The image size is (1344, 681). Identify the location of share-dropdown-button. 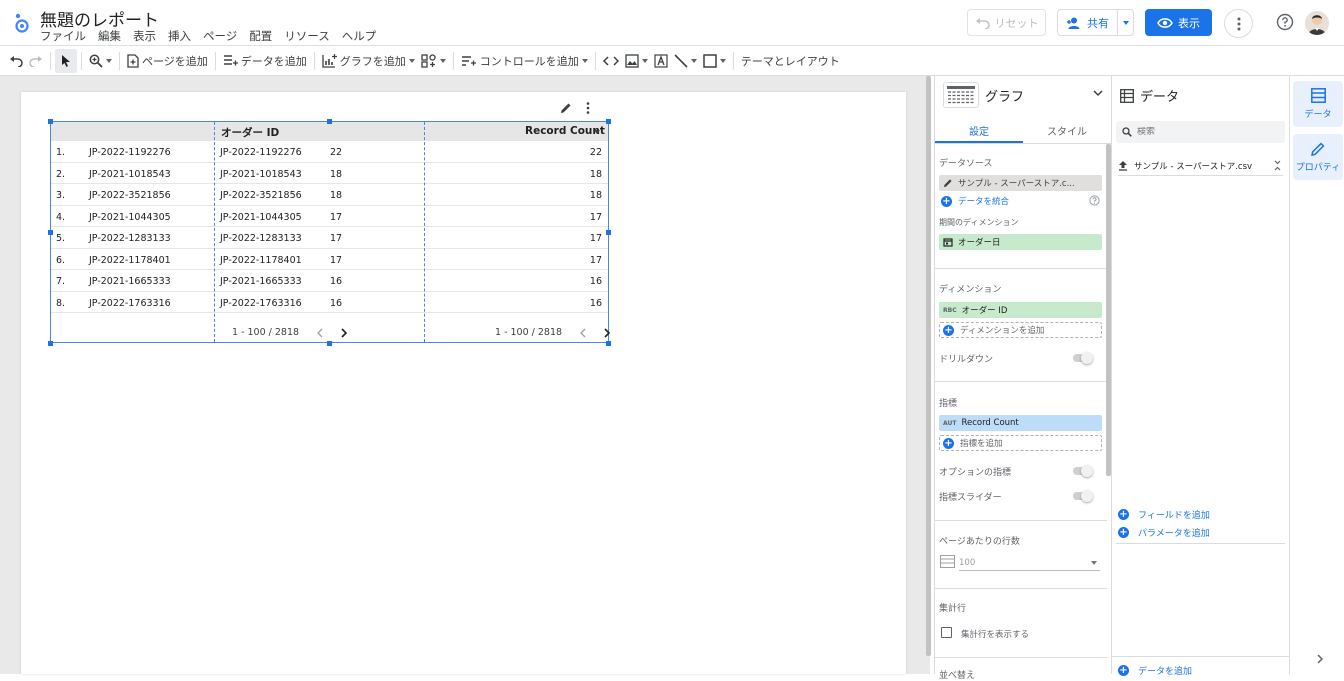
(1125, 22).